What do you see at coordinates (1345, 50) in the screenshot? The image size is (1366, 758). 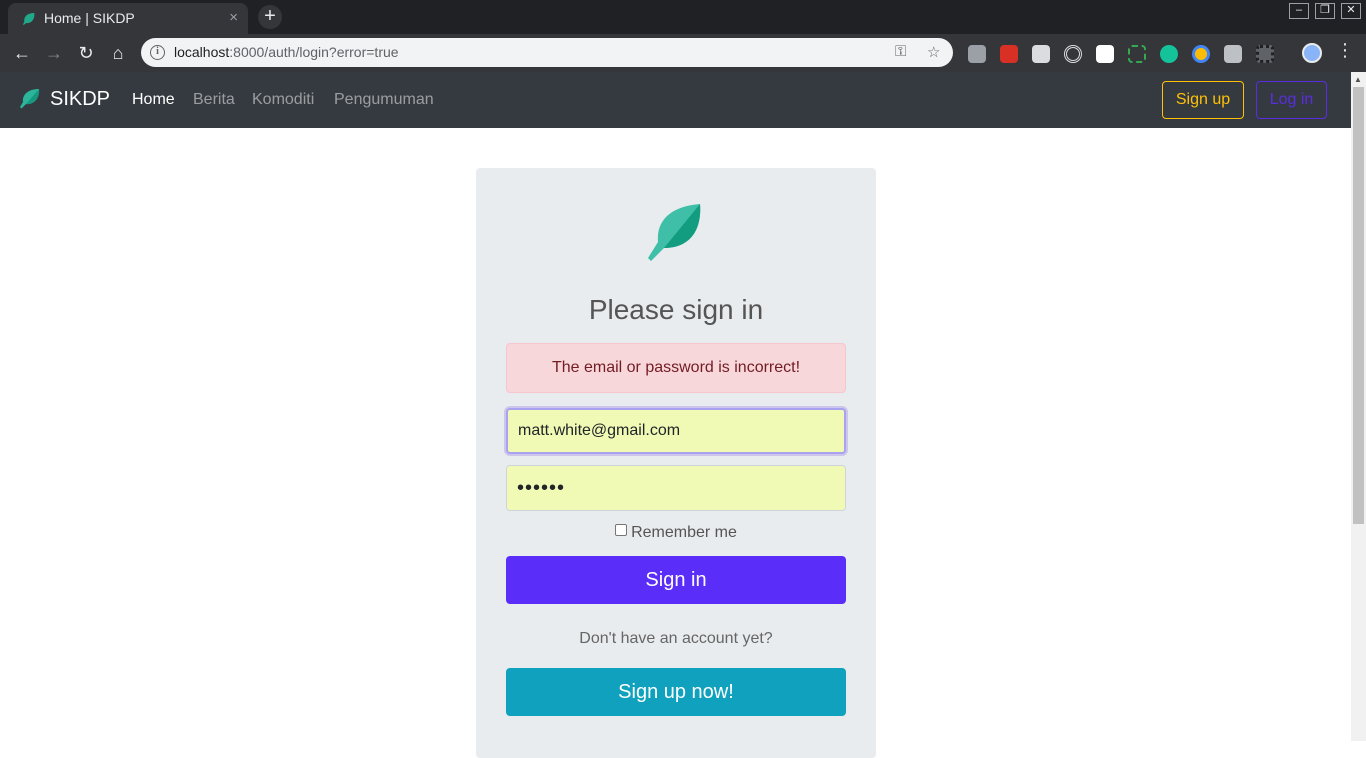 I see `menu-kebab-icon: ⋮` at bounding box center [1345, 50].